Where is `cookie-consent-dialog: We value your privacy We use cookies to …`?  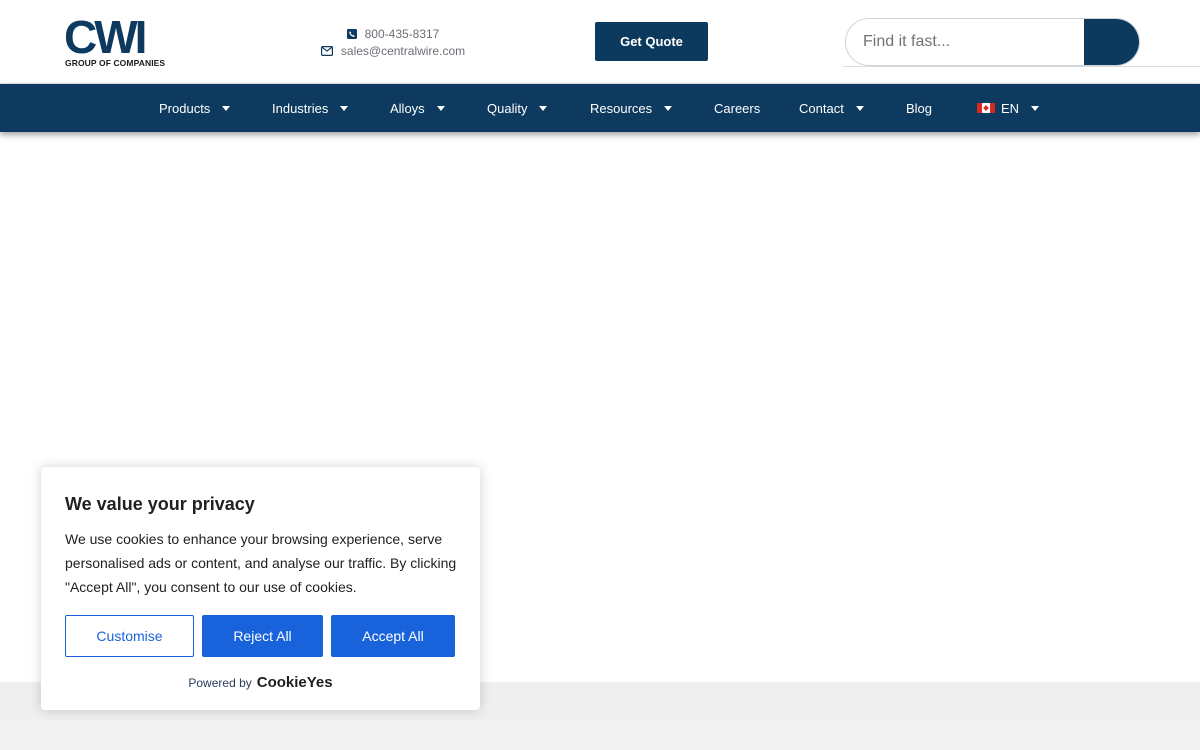 cookie-consent-dialog: We value your privacy We use cookies to … is located at coordinates (260, 588).